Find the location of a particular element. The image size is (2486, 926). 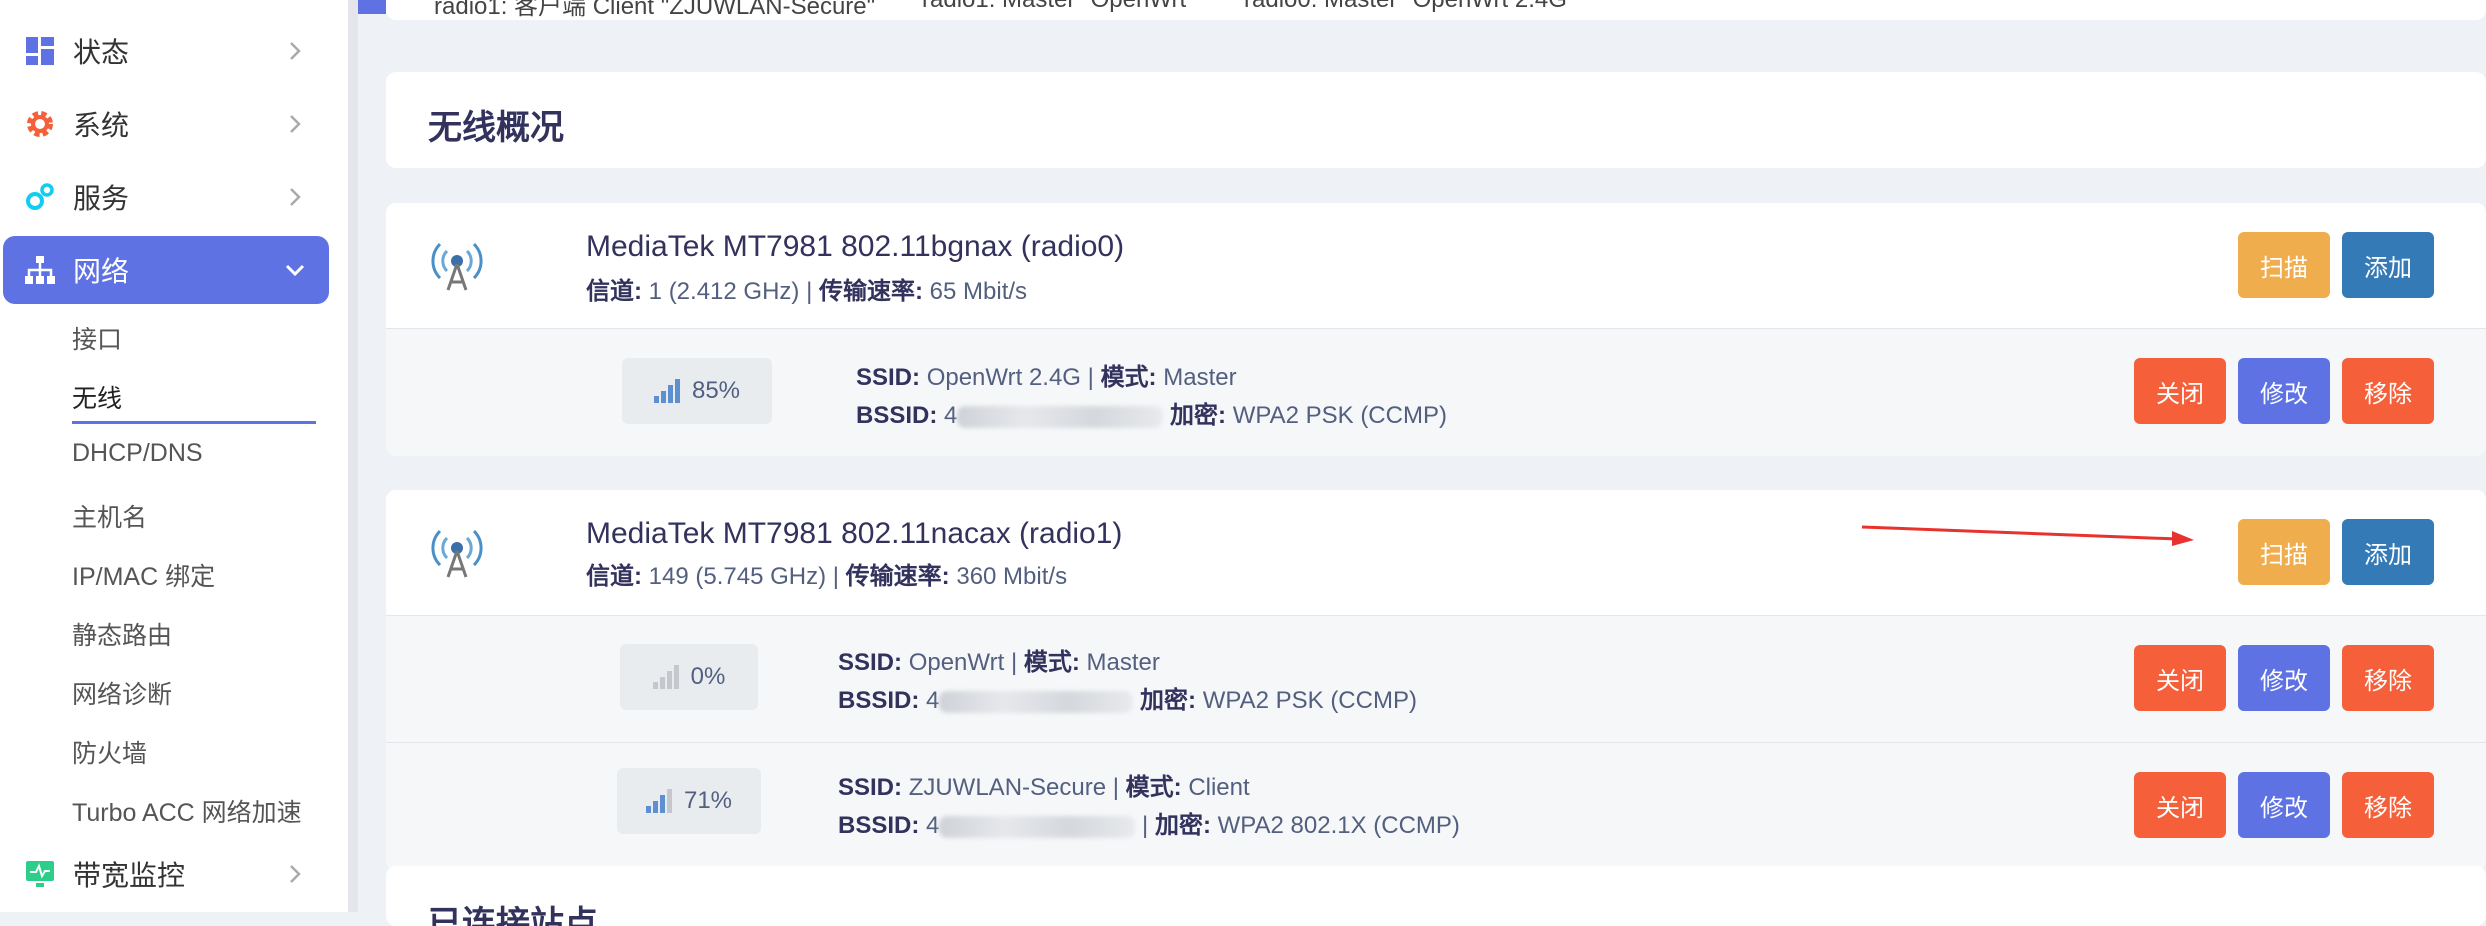

dashboard-icon is located at coordinates (40, 51).